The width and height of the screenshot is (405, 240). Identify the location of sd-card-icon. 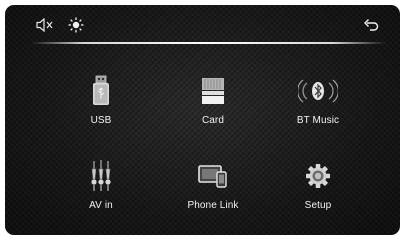
(213, 91).